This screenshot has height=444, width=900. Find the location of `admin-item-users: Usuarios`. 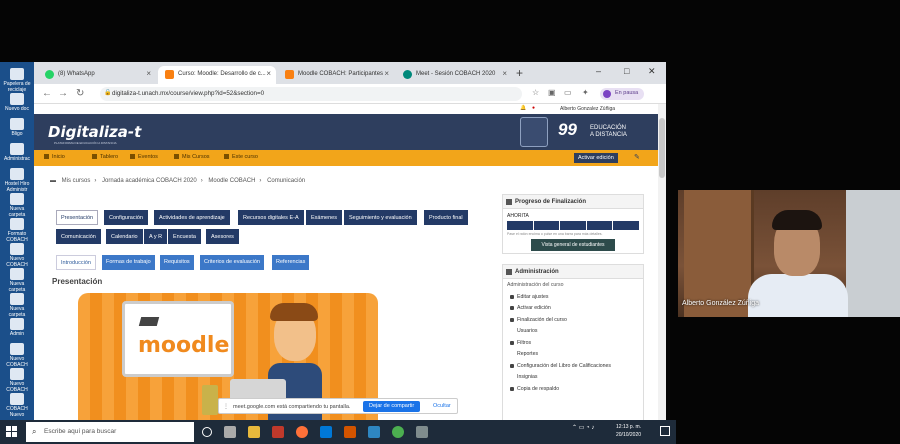

admin-item-users: Usuarios is located at coordinates (573, 334).